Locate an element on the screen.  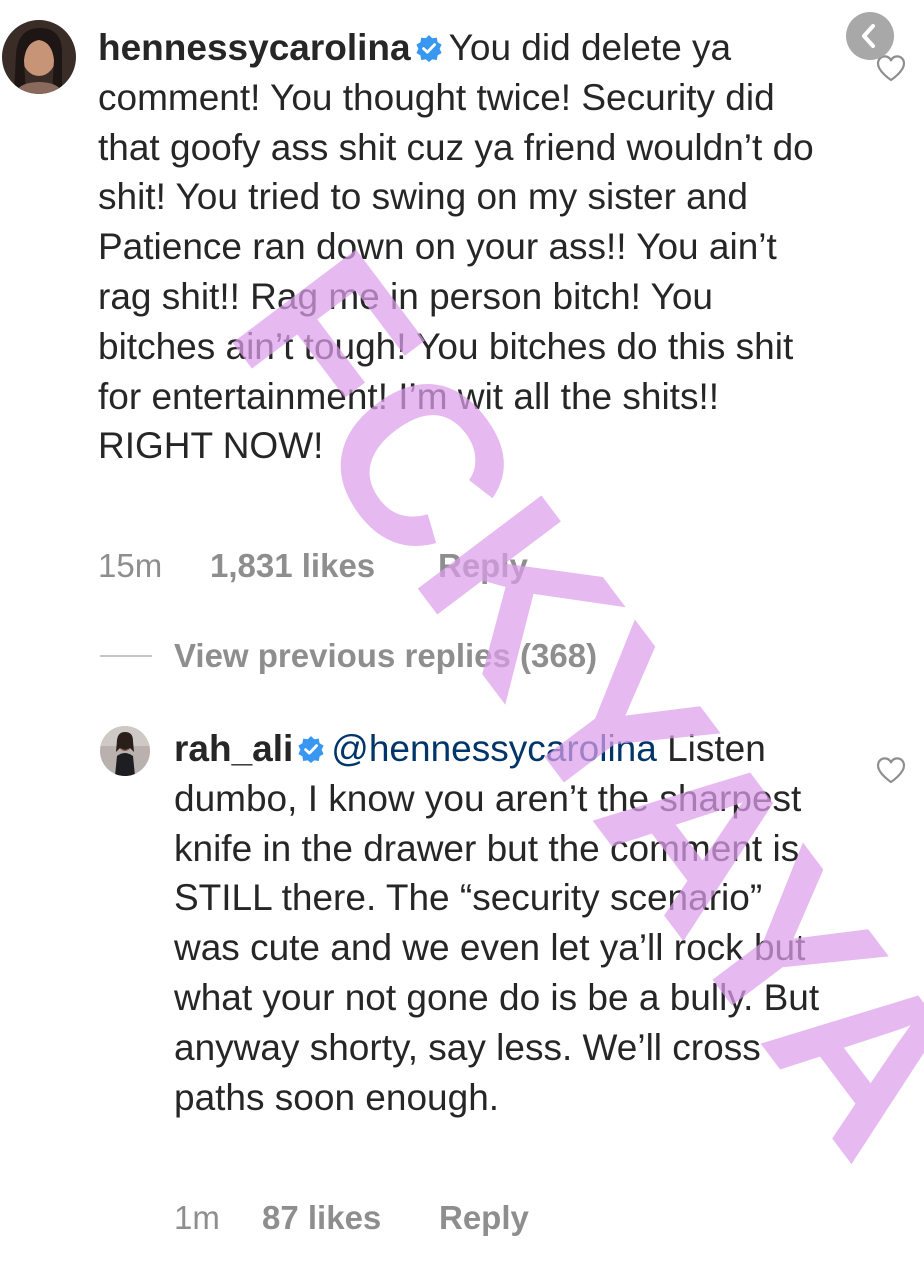
comment-meta: 1m 87 likes Reply is located at coordinates (351, 1218).